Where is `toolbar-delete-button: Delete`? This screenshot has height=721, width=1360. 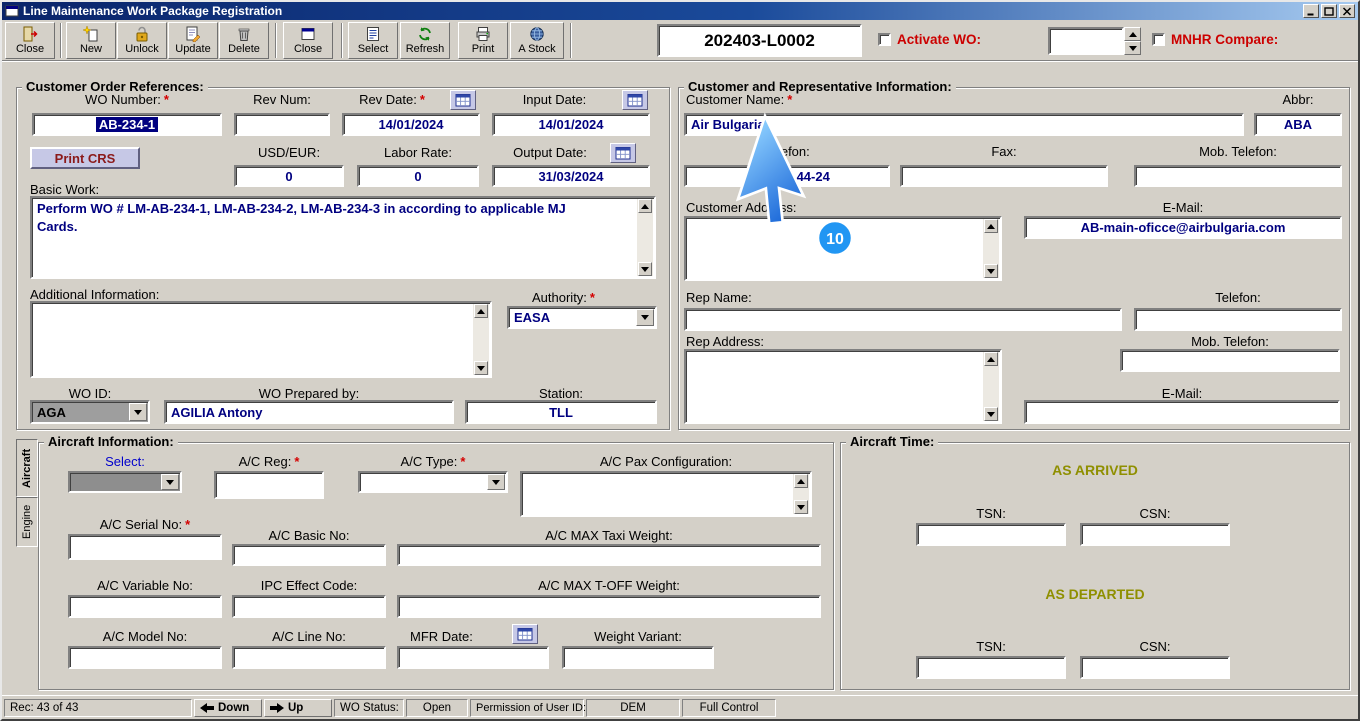 toolbar-delete-button: Delete is located at coordinates (244, 40).